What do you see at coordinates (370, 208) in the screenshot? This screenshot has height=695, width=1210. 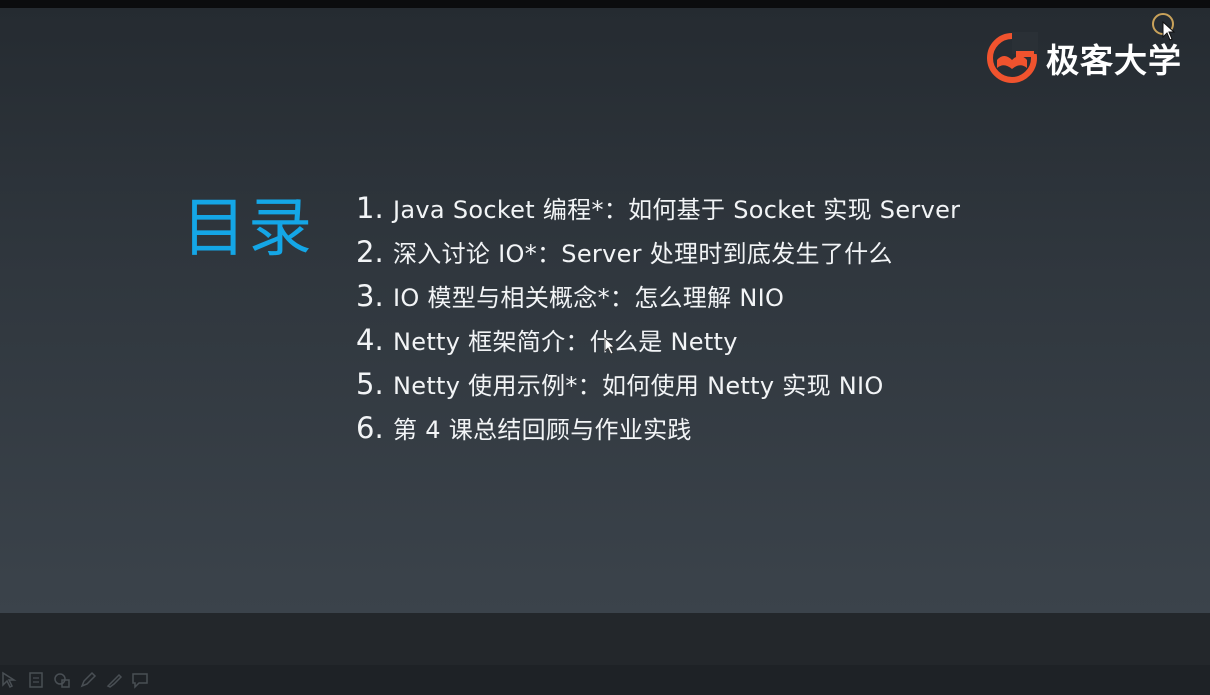 I see `toc-item-number: 1.` at bounding box center [370, 208].